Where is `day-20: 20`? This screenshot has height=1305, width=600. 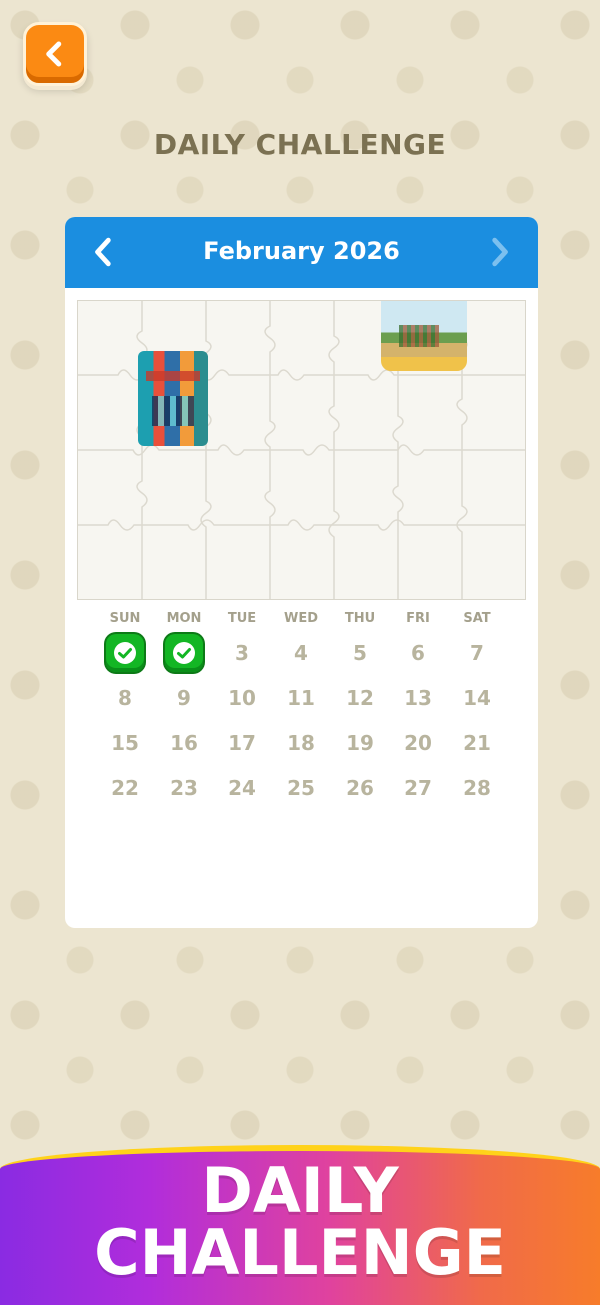 day-20: 20 is located at coordinates (418, 743).